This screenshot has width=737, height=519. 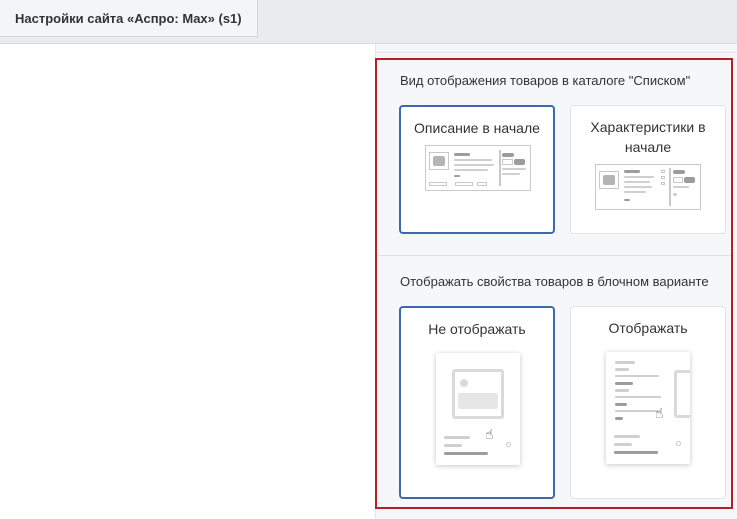 What do you see at coordinates (368, 22) in the screenshot?
I see `tab-bar: Настройки сайта «Аспро: Max» (s1)` at bounding box center [368, 22].